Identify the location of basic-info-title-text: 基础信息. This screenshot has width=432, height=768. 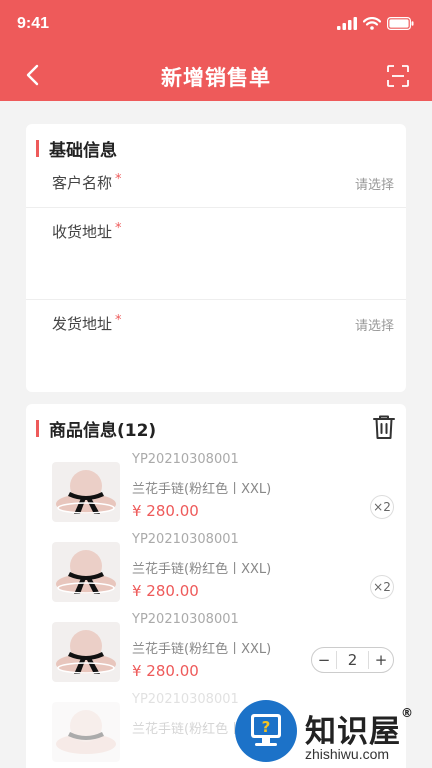
(83, 151).